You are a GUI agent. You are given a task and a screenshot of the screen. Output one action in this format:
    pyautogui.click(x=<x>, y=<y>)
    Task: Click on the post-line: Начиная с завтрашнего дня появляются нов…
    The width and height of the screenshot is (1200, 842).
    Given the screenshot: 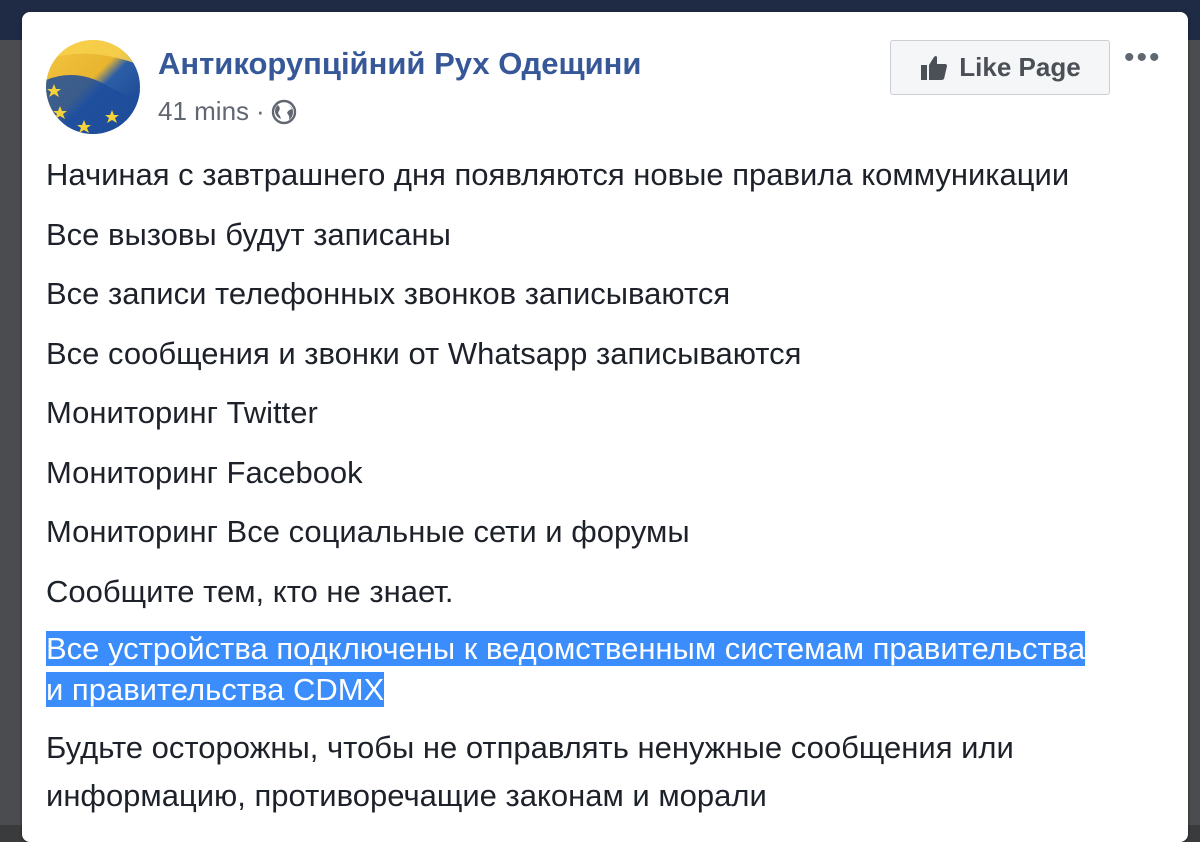 What is the action you would take?
    pyautogui.click(x=558, y=174)
    